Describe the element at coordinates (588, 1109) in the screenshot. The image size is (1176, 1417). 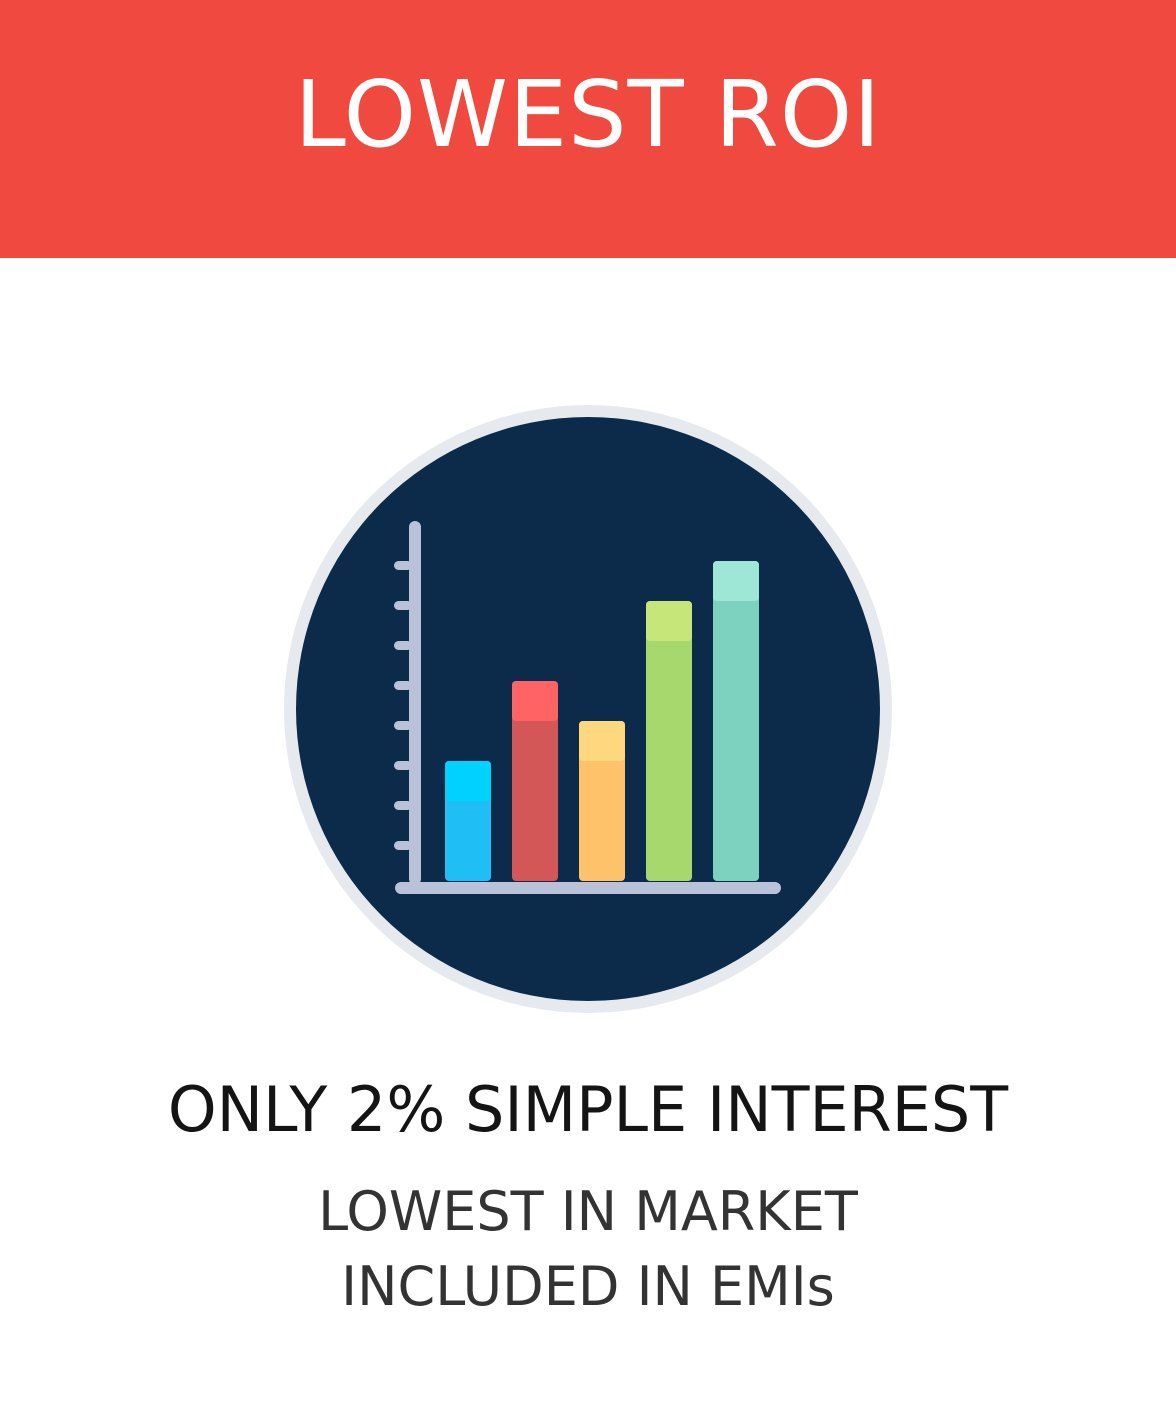
I see `headline: ONLY 2% SIMPLE INTEREST` at that location.